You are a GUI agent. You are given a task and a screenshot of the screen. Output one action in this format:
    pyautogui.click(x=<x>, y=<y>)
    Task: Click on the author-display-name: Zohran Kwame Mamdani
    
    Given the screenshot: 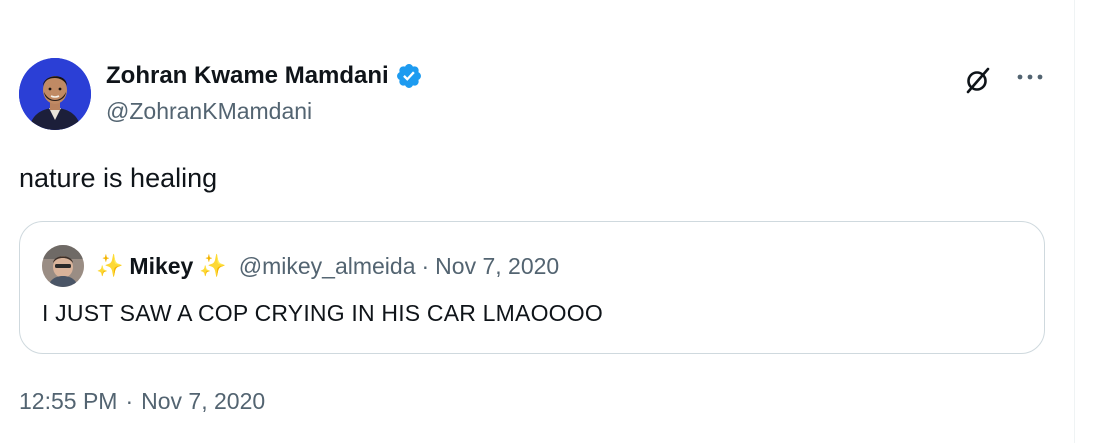 What is the action you would take?
    pyautogui.click(x=247, y=76)
    